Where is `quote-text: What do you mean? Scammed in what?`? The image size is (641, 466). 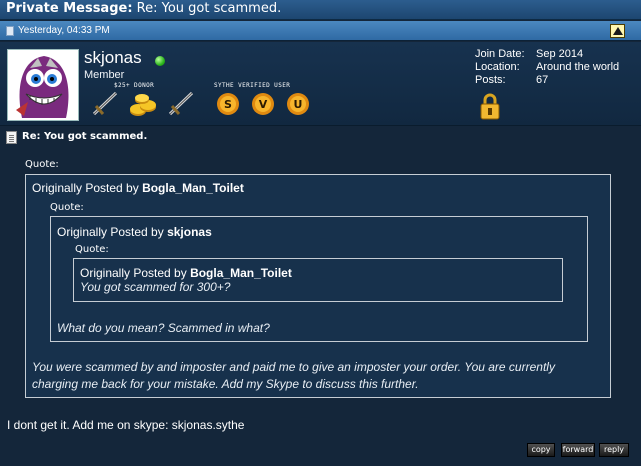 quote-text: What do you mean? Scammed in what? is located at coordinates (163, 328).